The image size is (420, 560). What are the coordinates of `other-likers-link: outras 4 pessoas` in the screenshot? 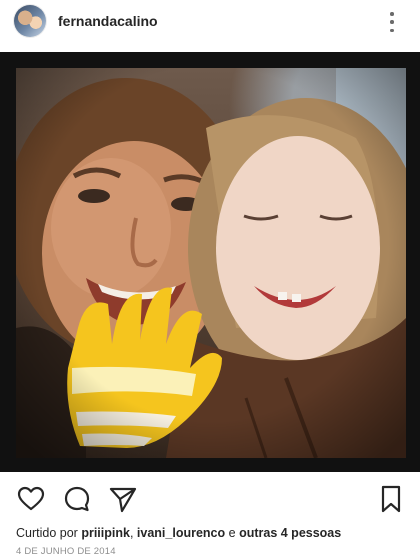 It's located at (290, 533).